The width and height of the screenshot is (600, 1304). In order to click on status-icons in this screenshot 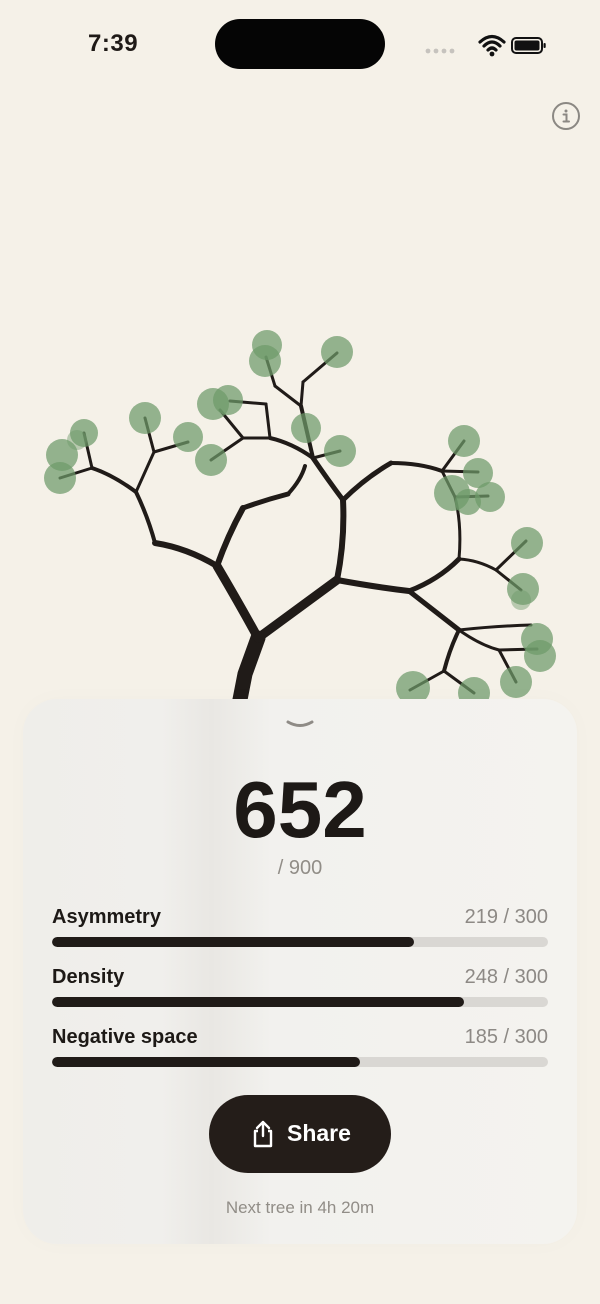, I will do `click(485, 45)`.